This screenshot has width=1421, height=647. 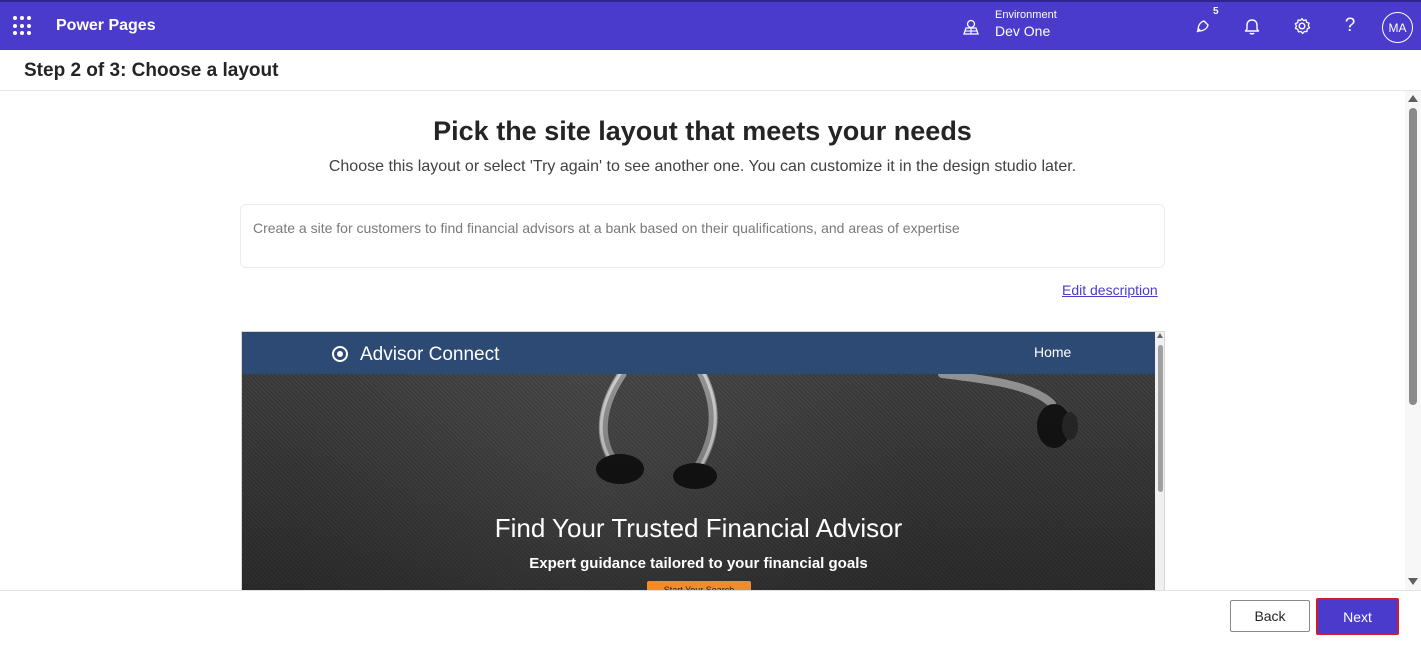 What do you see at coordinates (1413, 581) in the screenshot?
I see `scroll-down-icon` at bounding box center [1413, 581].